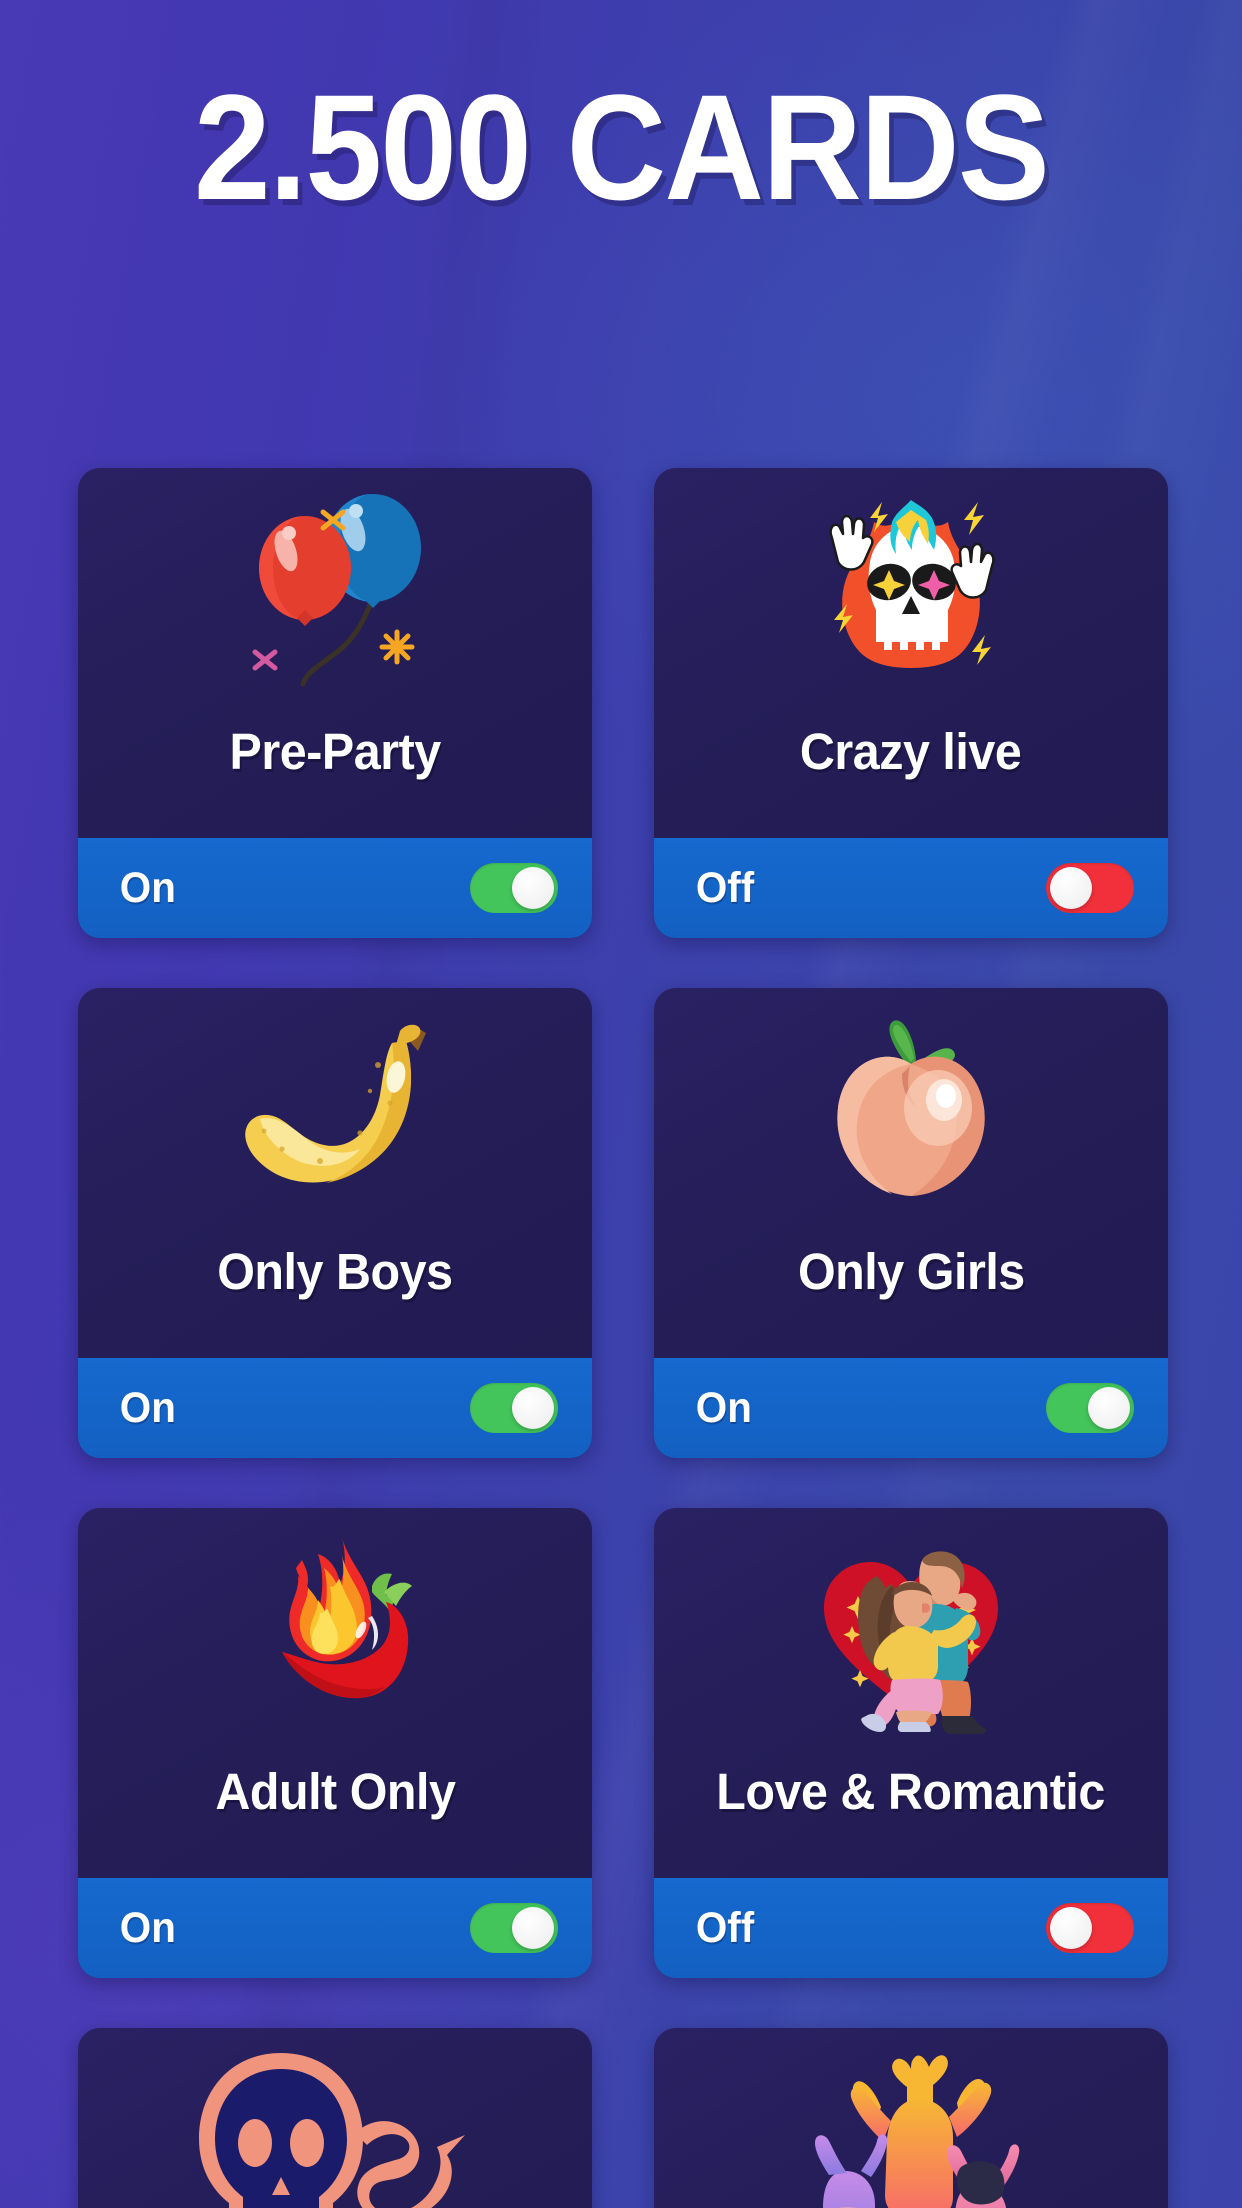  Describe the element at coordinates (335, 751) in the screenshot. I see `card-title: Pre-Party` at that location.